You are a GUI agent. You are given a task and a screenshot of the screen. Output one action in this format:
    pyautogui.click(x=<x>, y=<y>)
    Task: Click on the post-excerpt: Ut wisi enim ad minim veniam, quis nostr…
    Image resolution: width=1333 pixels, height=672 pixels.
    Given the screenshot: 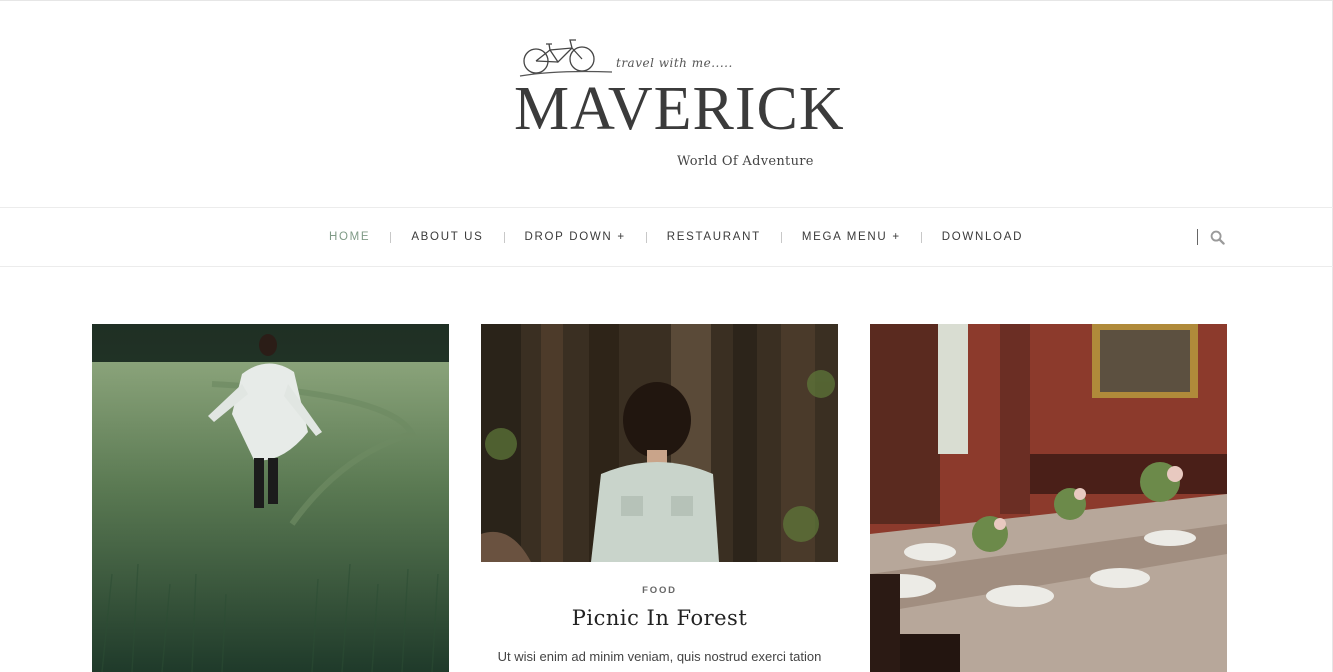 What is the action you would take?
    pyautogui.click(x=659, y=656)
    